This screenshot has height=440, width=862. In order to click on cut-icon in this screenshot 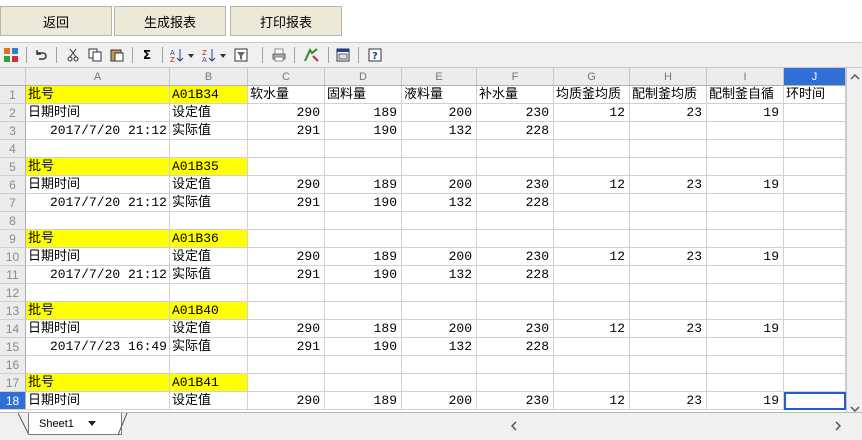, I will do `click(73, 55)`.